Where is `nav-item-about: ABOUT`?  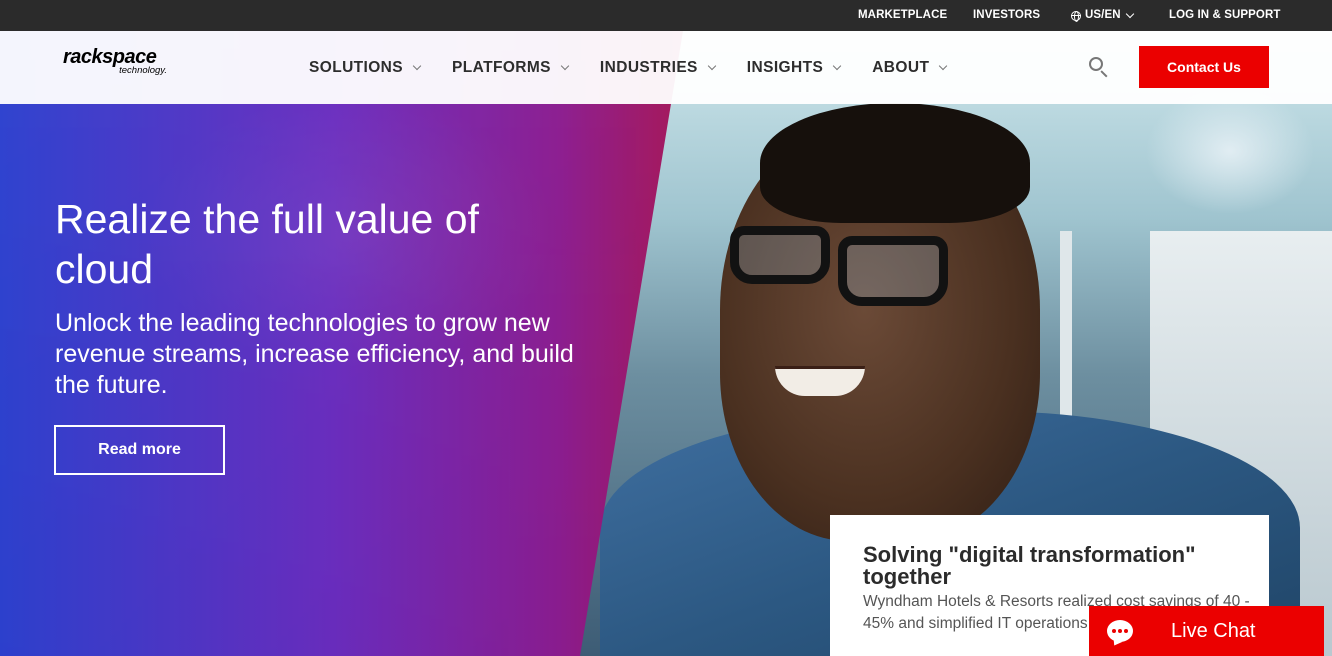 nav-item-about: ABOUT is located at coordinates (910, 67).